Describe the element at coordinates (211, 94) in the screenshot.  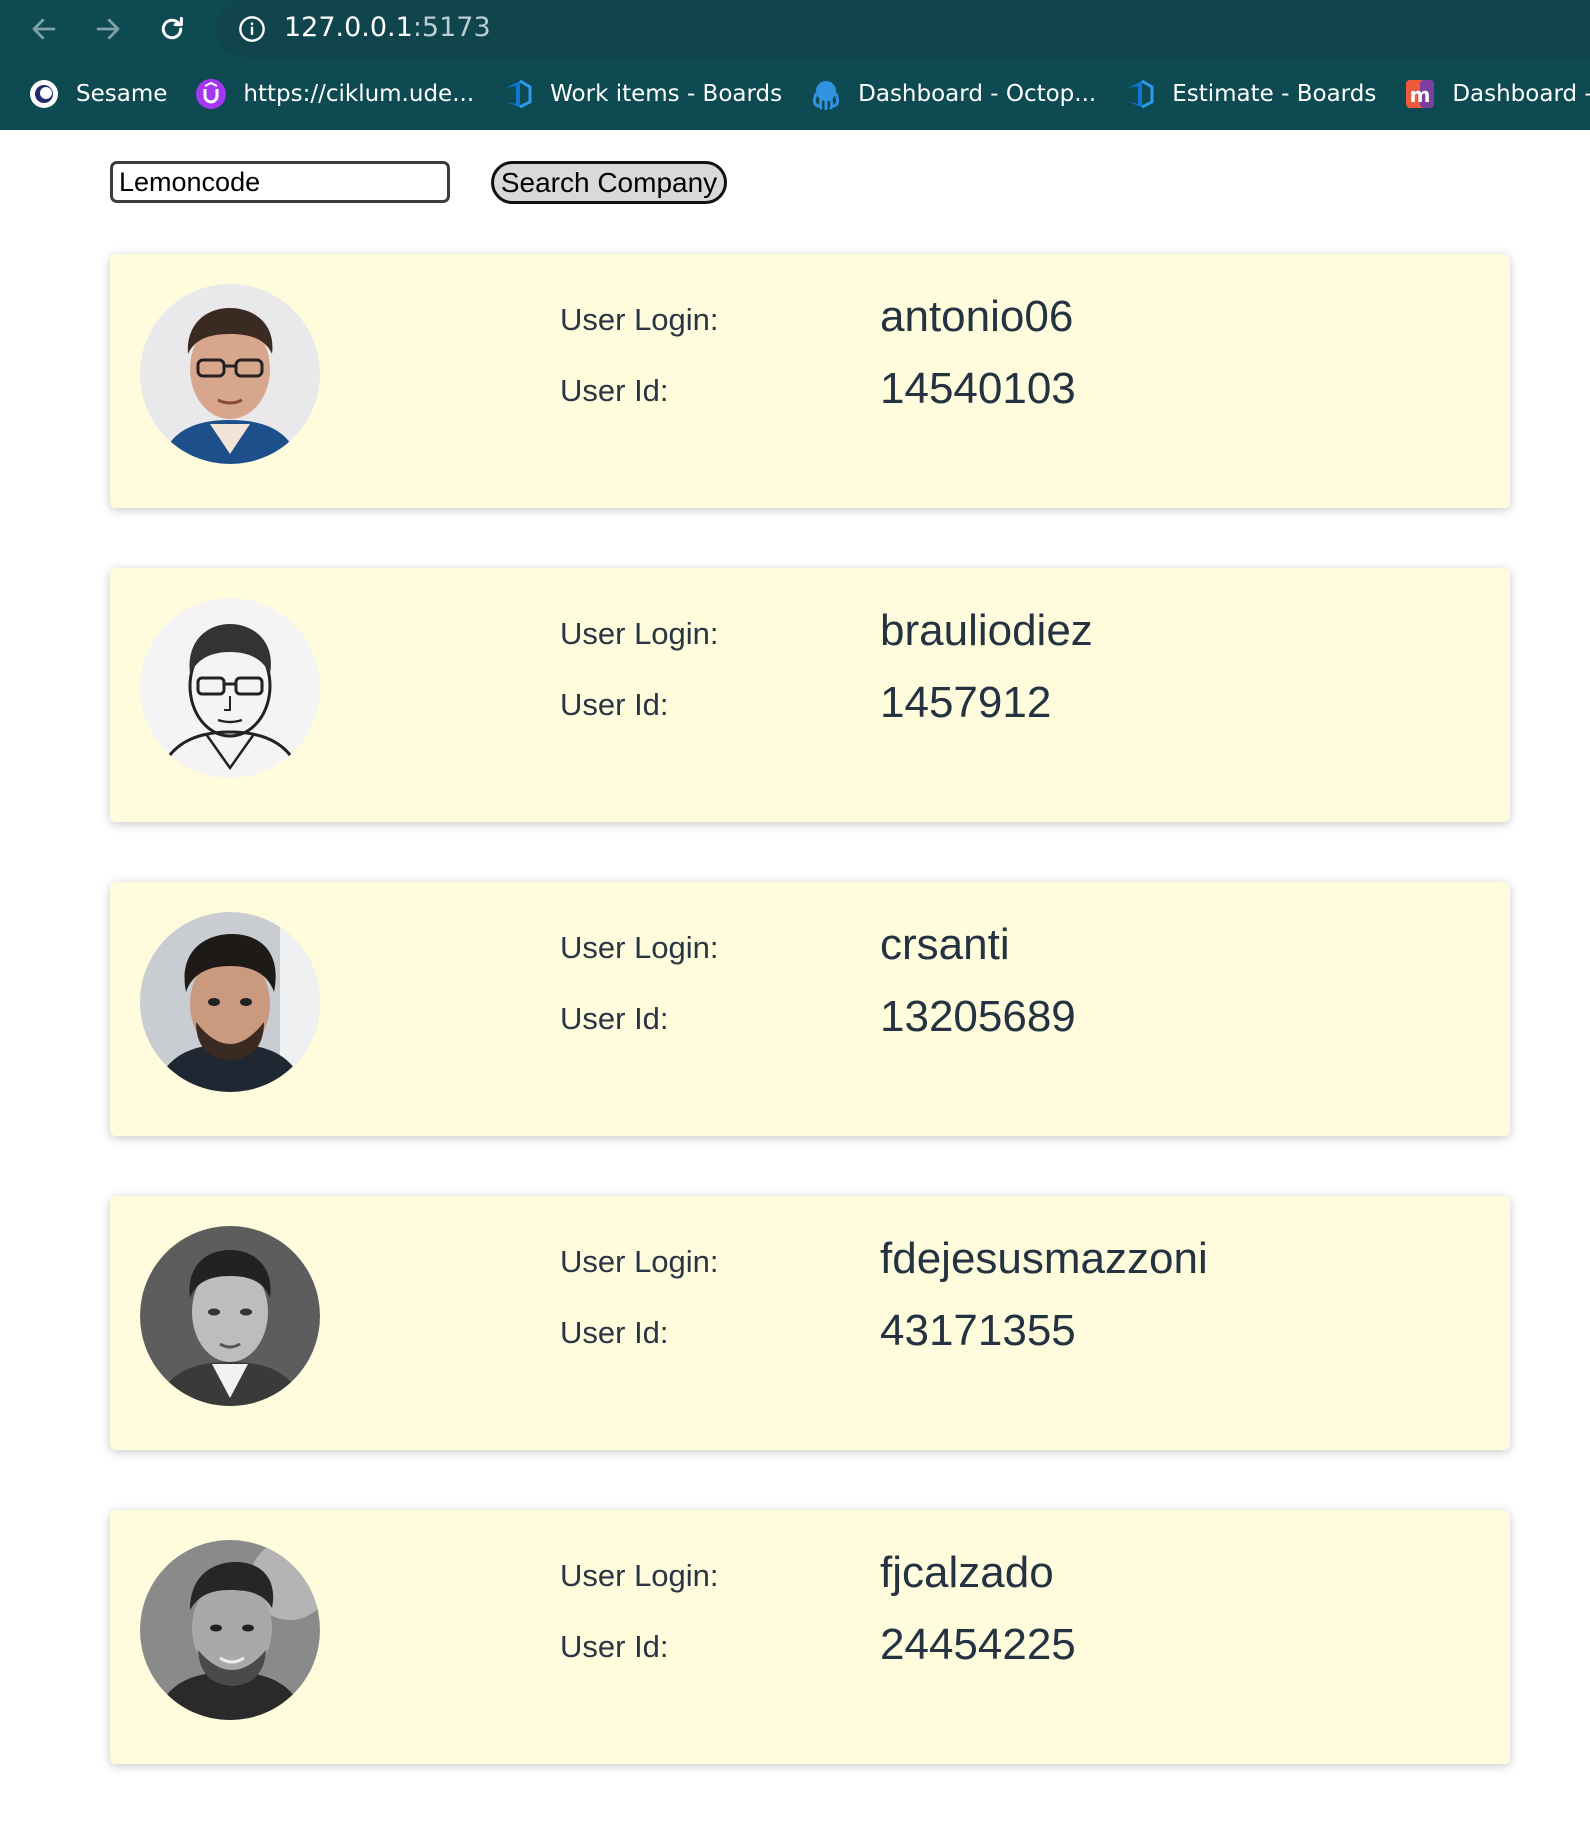
I see `udemy-icon` at that location.